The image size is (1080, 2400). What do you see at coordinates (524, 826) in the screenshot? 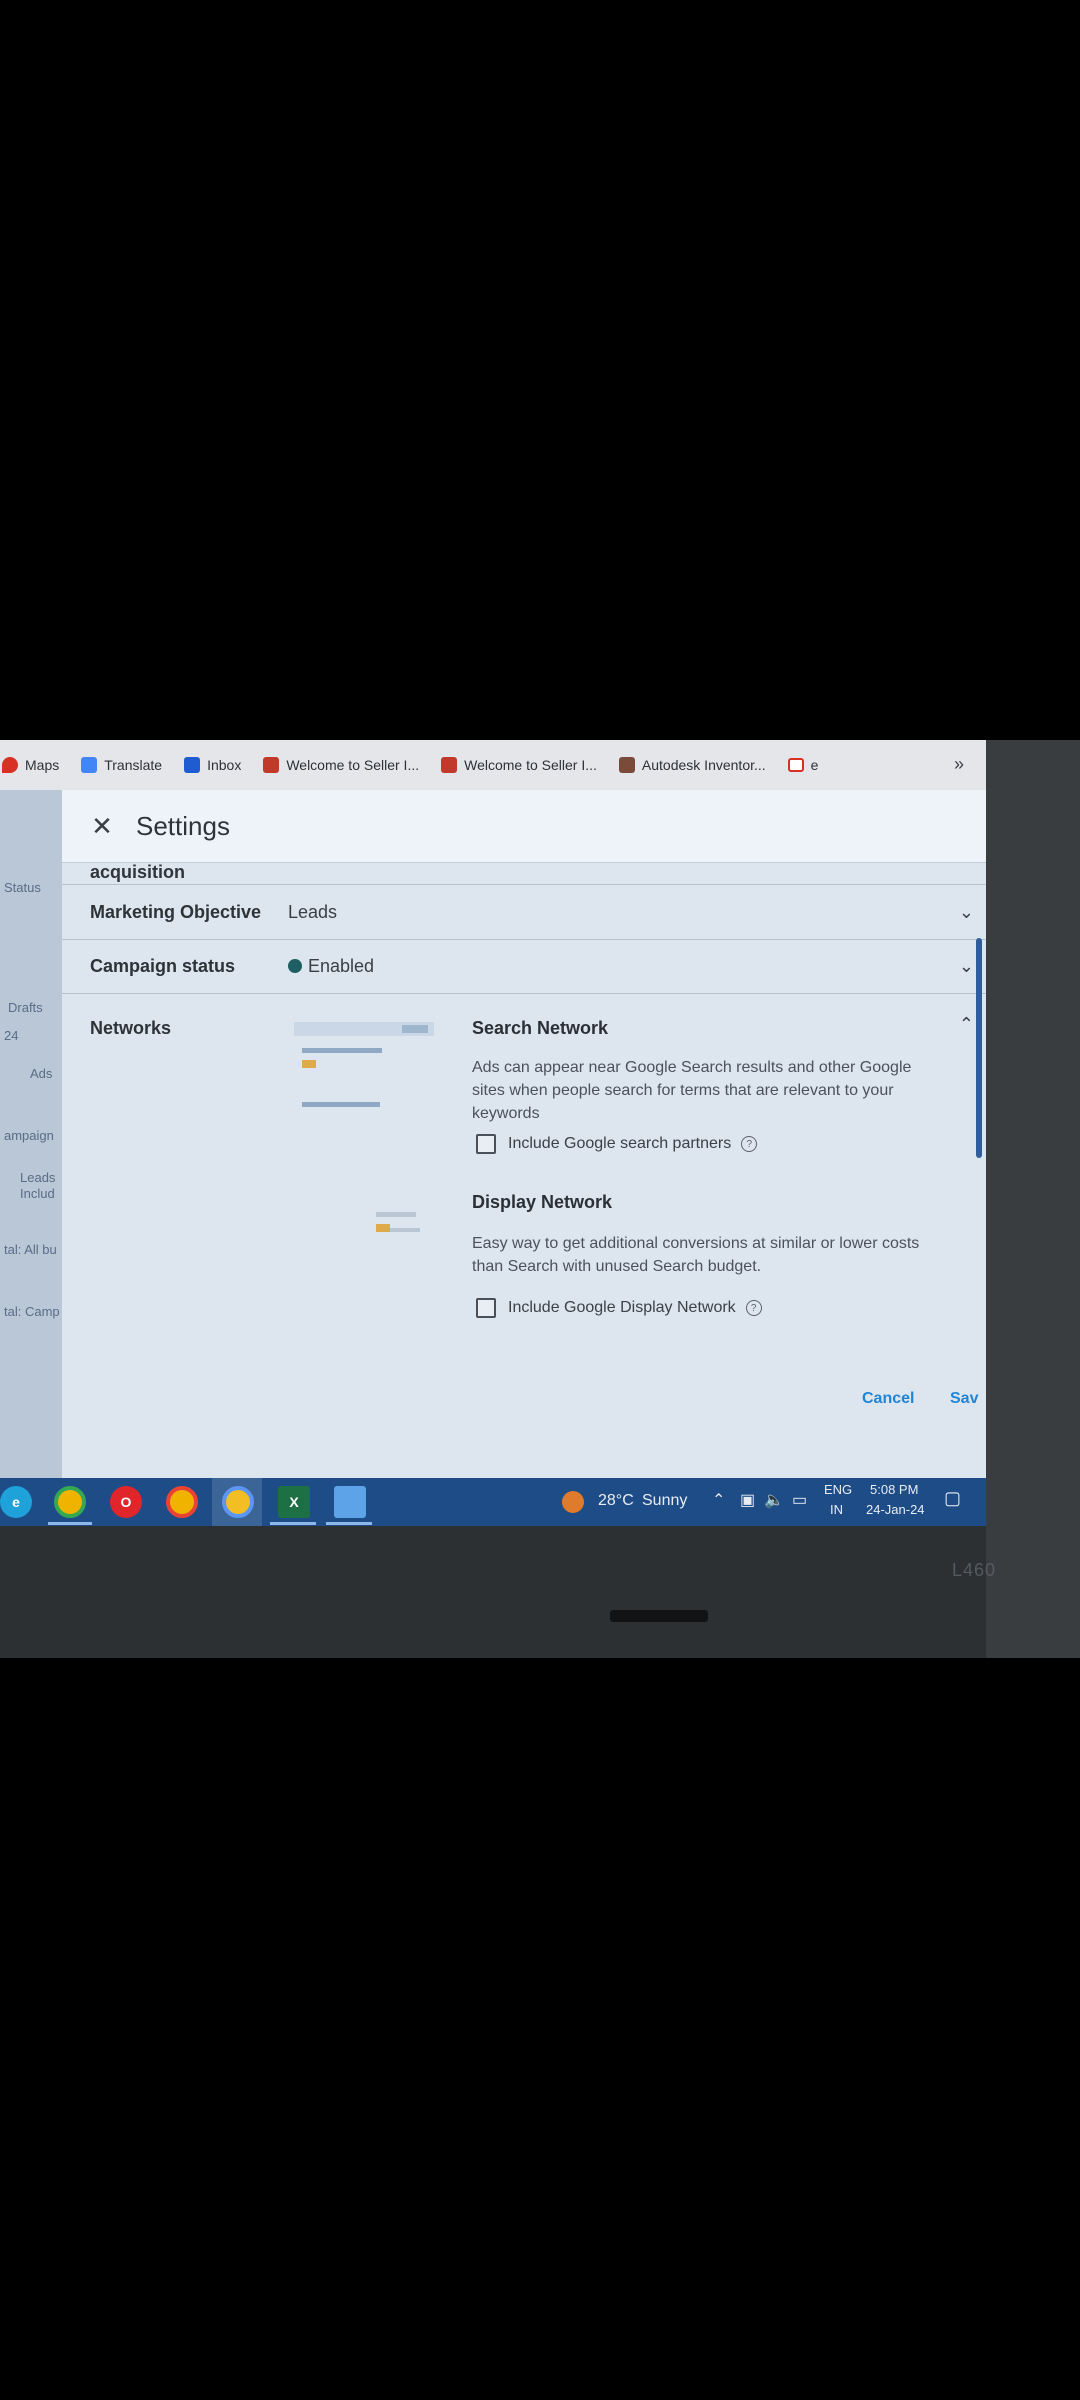
I see `settings-header: ✕ Settings` at bounding box center [524, 826].